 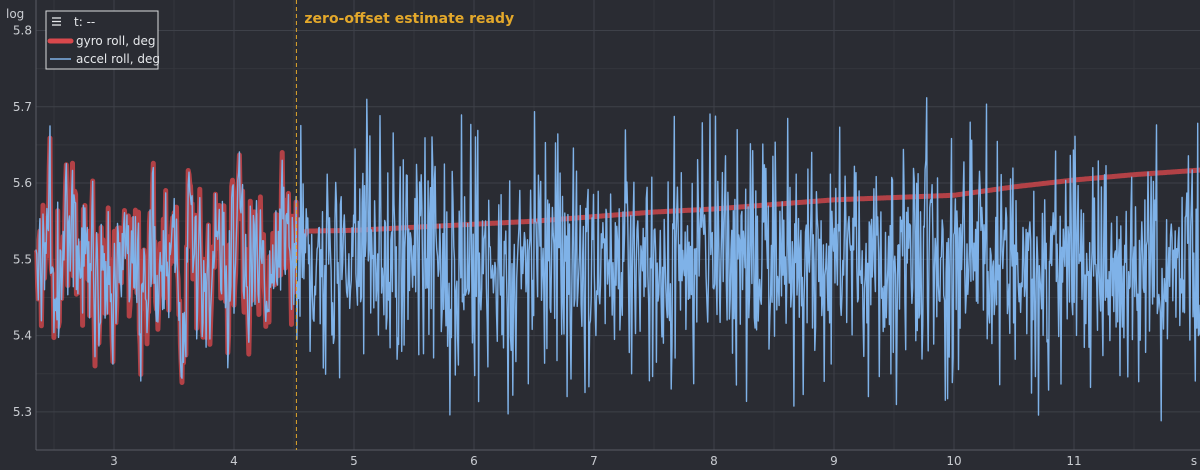 What do you see at coordinates (84, 22) in the screenshot?
I see `cursor-readout: t: --` at bounding box center [84, 22].